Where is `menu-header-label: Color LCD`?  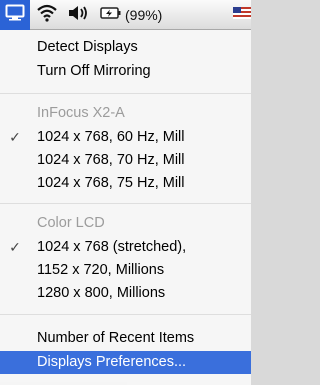
menu-header-label: Color LCD is located at coordinates (71, 223).